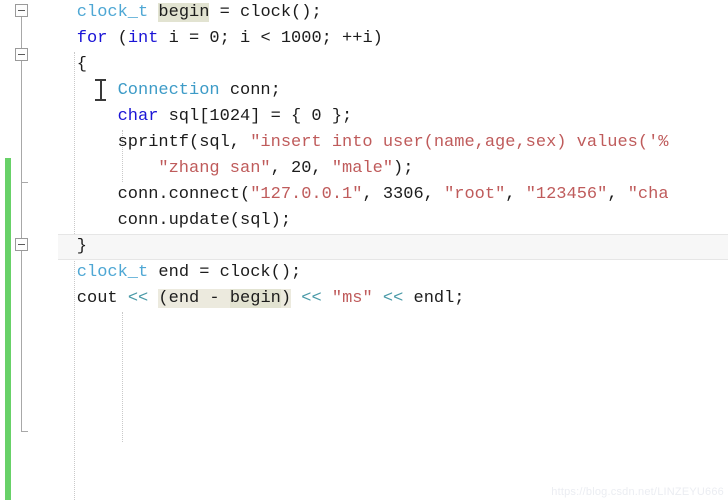 This screenshot has width=728, height=500. I want to click on code-token: sprintf(sql,, so click(184, 142).